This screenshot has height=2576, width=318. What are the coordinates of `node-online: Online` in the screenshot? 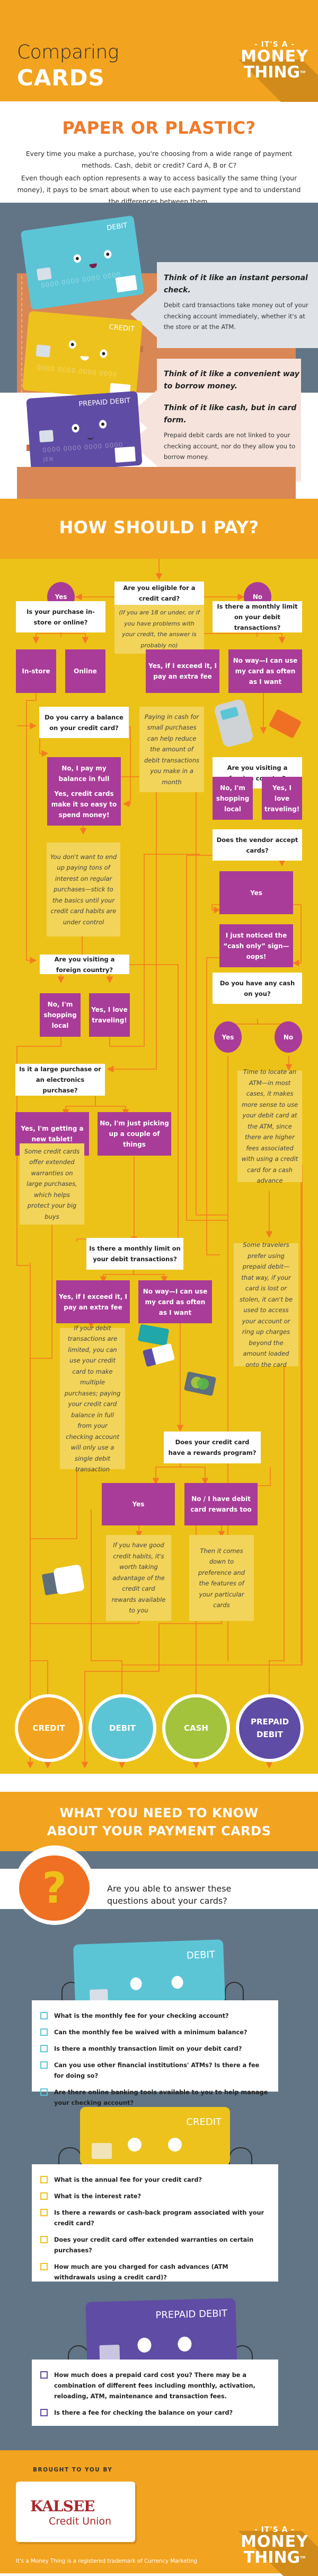 It's located at (85, 671).